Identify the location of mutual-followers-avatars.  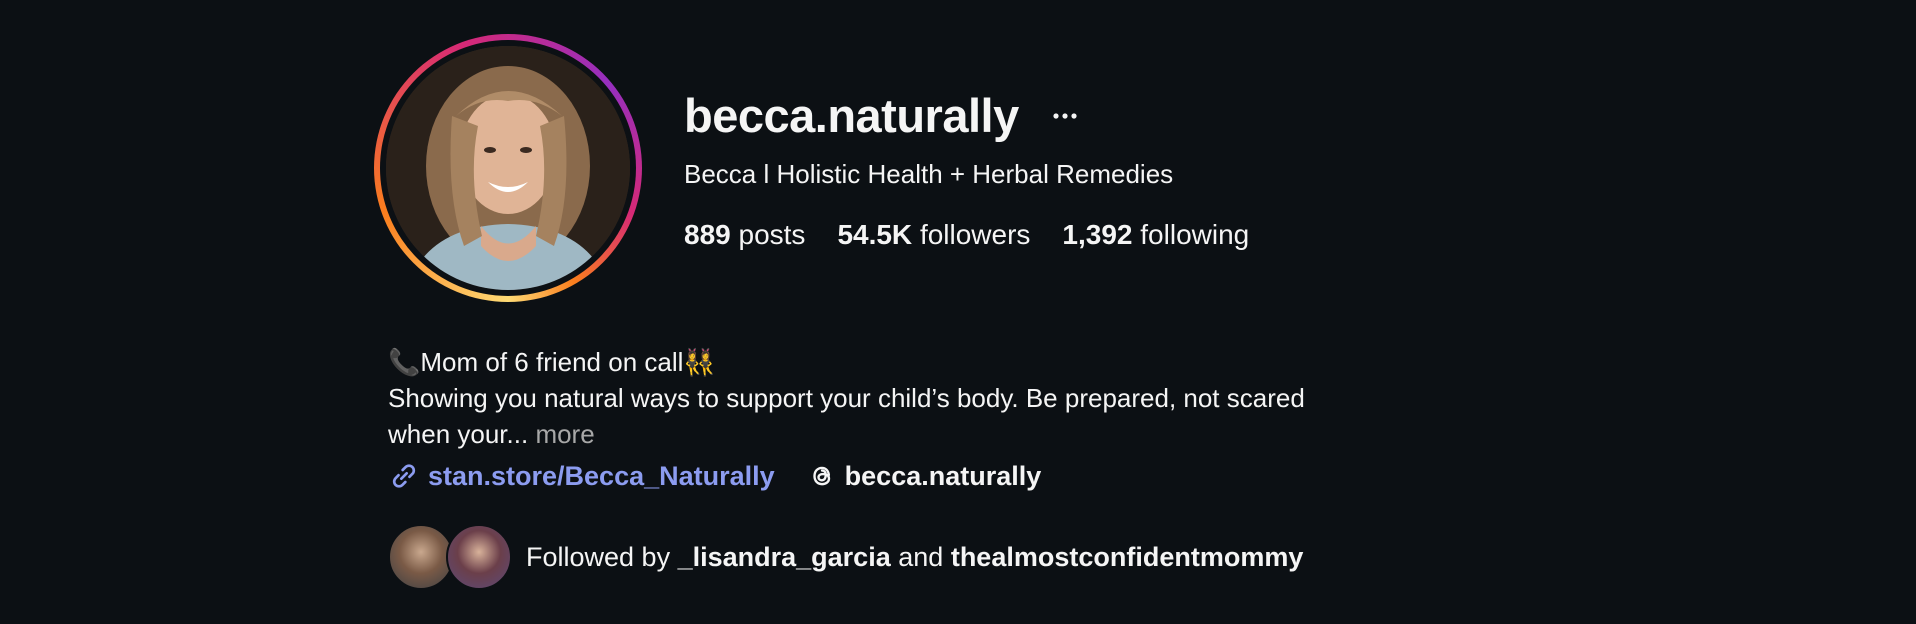
(450, 557).